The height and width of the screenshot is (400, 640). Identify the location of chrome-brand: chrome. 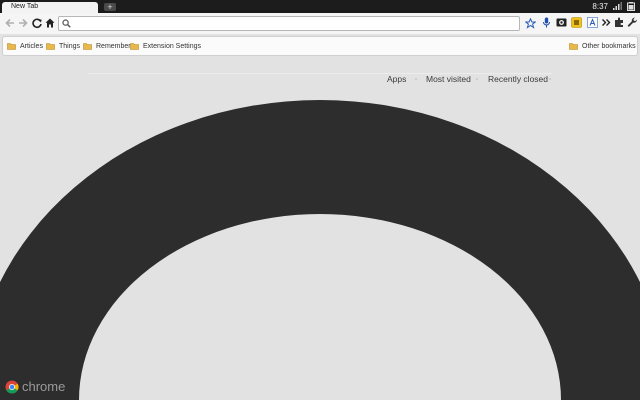
(35, 387).